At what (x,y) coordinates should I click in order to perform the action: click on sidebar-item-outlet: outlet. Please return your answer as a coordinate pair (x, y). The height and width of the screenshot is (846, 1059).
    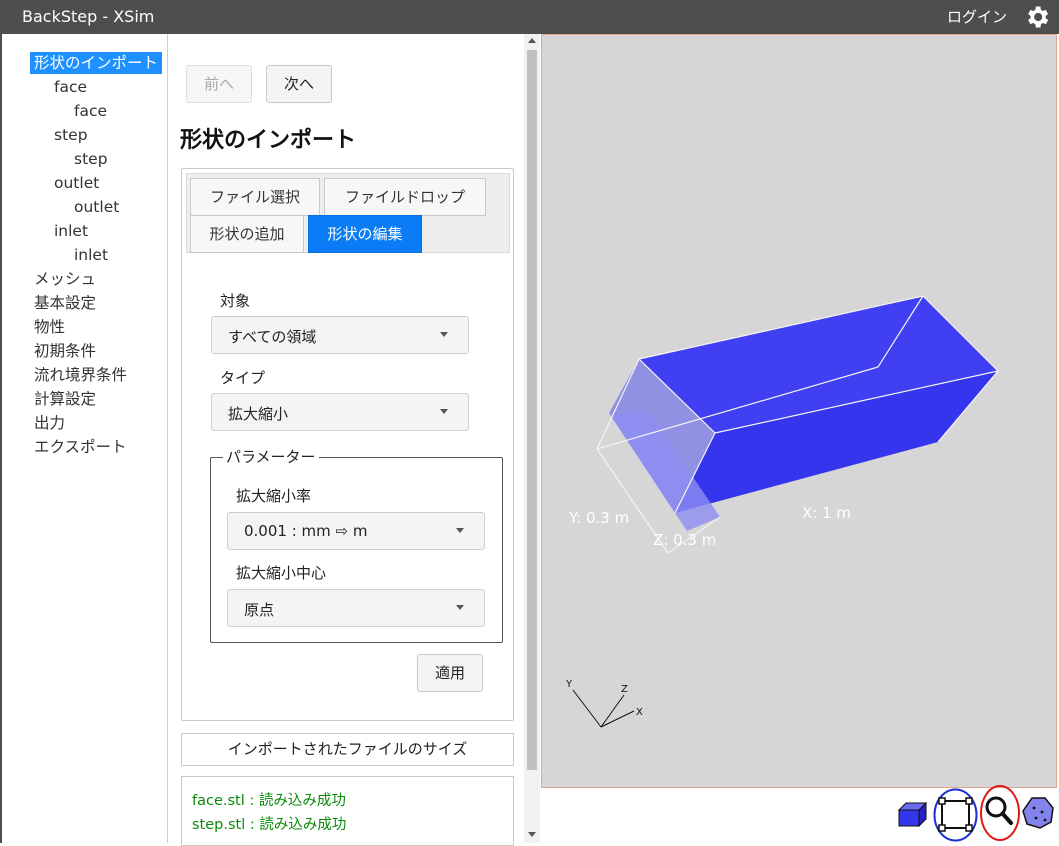
    Looking at the image, I should click on (76, 183).